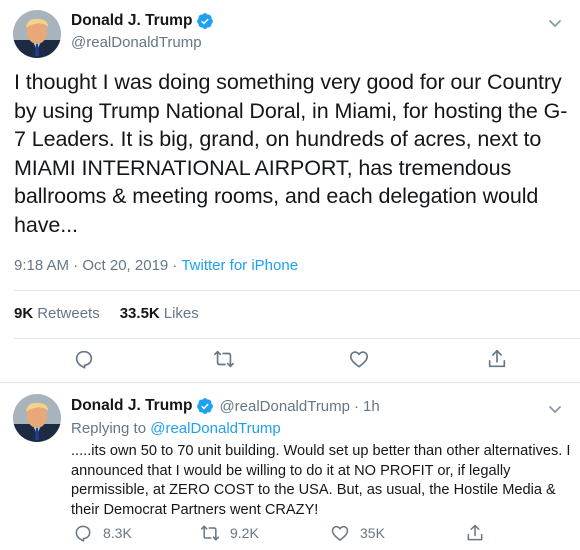  I want to click on author-name-line: Donald J. Trump, so click(142, 21).